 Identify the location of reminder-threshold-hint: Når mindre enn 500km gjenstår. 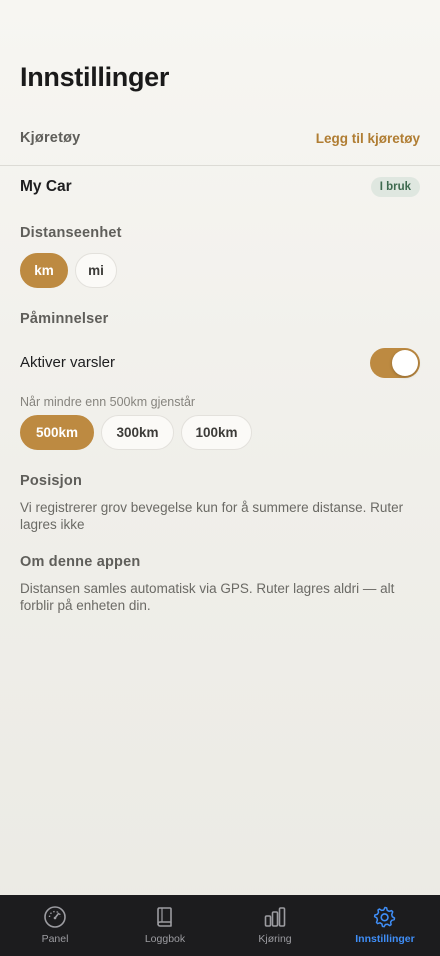
(108, 402).